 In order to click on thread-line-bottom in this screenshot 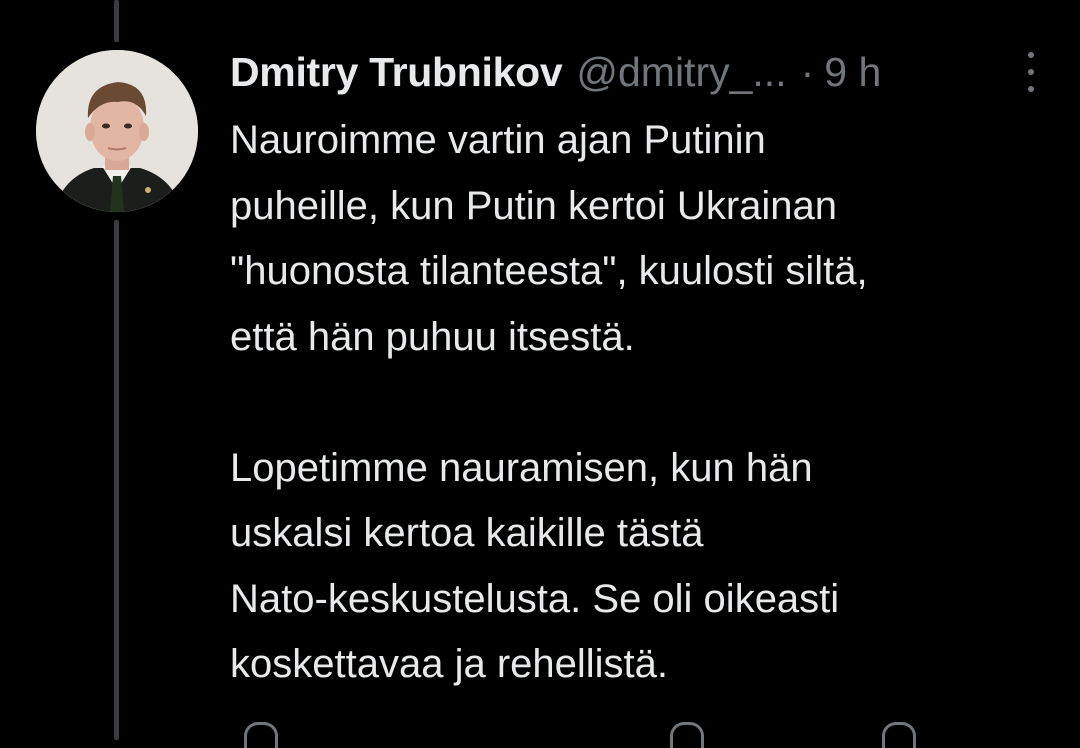, I will do `click(116, 480)`.